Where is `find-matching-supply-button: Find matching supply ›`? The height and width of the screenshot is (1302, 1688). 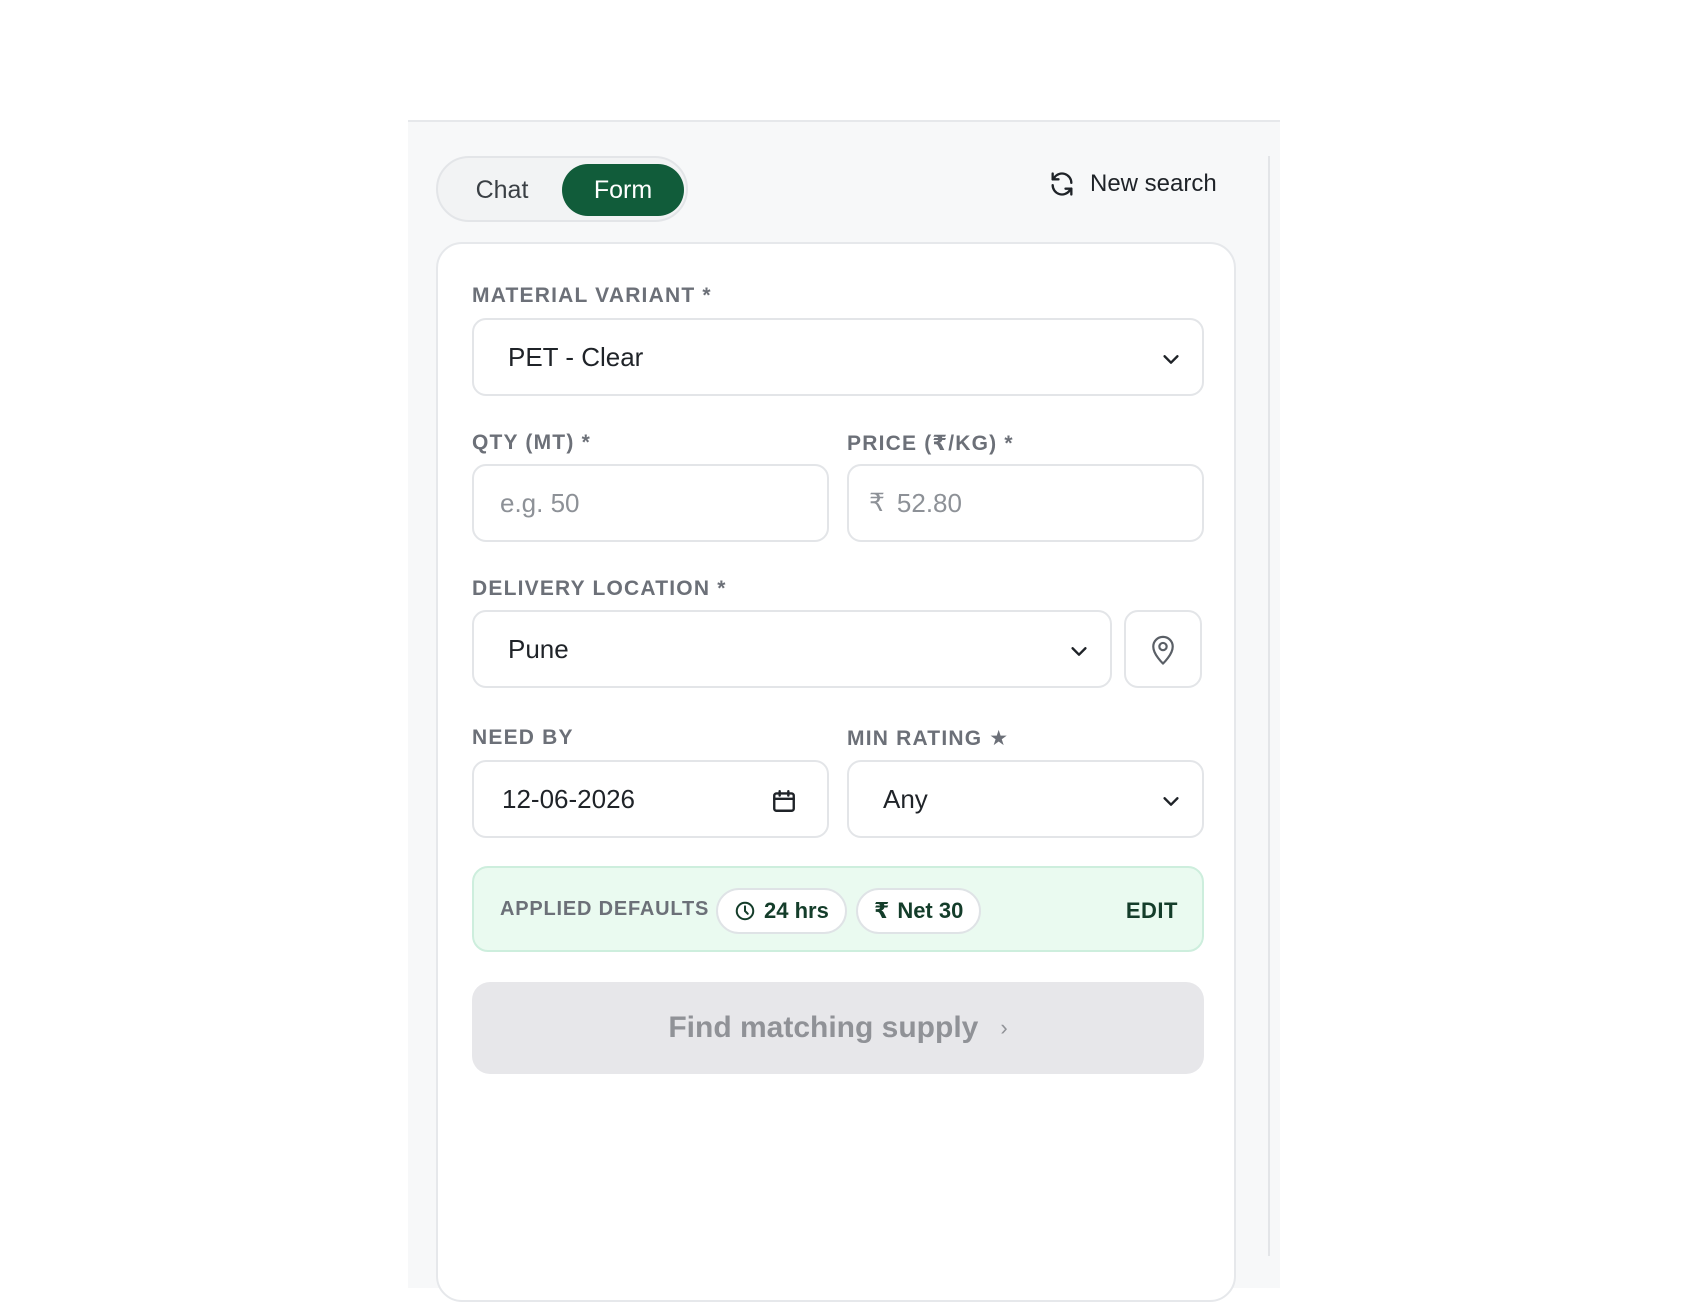 find-matching-supply-button: Find matching supply › is located at coordinates (838, 1028).